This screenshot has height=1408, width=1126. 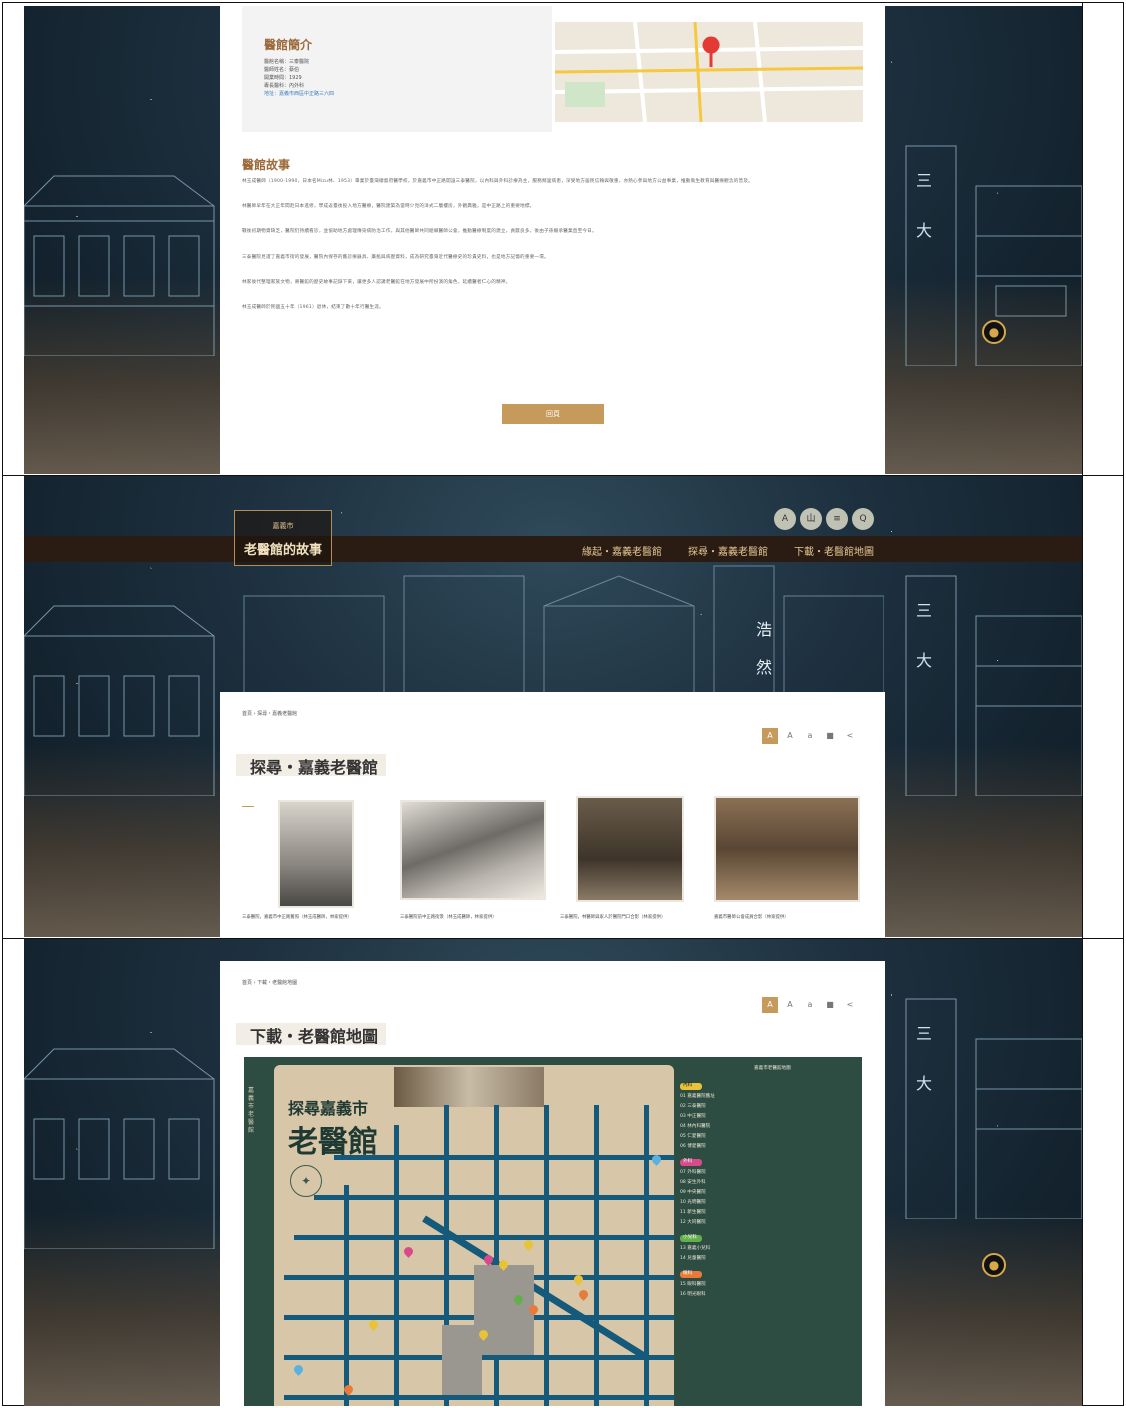 What do you see at coordinates (785, 519) in the screenshot?
I see `font-size-icon: A` at bounding box center [785, 519].